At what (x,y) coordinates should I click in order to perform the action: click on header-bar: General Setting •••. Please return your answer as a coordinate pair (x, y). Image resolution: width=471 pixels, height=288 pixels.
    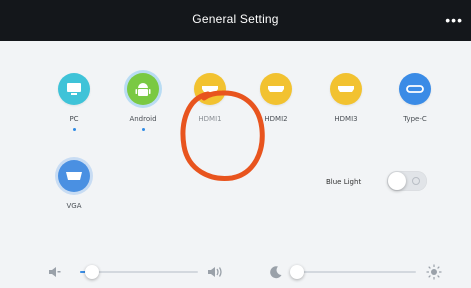
    Looking at the image, I should click on (235, 20).